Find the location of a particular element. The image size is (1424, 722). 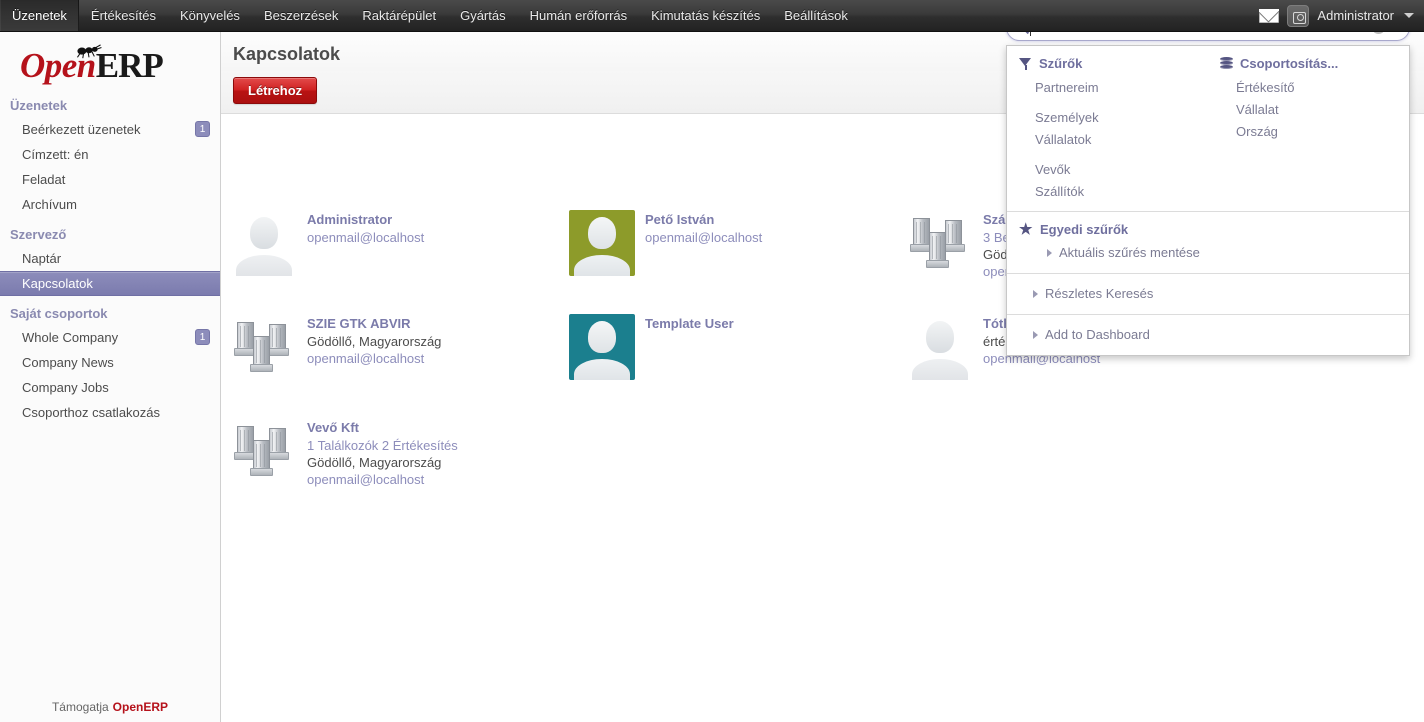

contact-card: Administrator openmail@localhost is located at coordinates (396, 243).